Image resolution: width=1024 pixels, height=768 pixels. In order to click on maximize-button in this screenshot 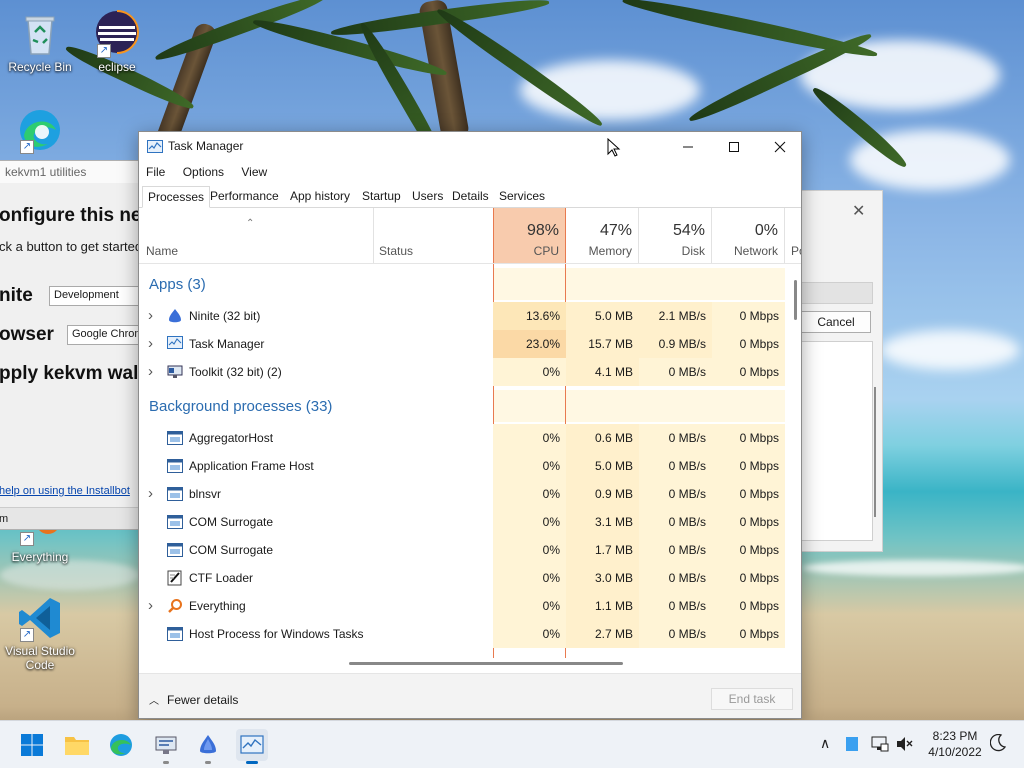, I will do `click(734, 147)`.